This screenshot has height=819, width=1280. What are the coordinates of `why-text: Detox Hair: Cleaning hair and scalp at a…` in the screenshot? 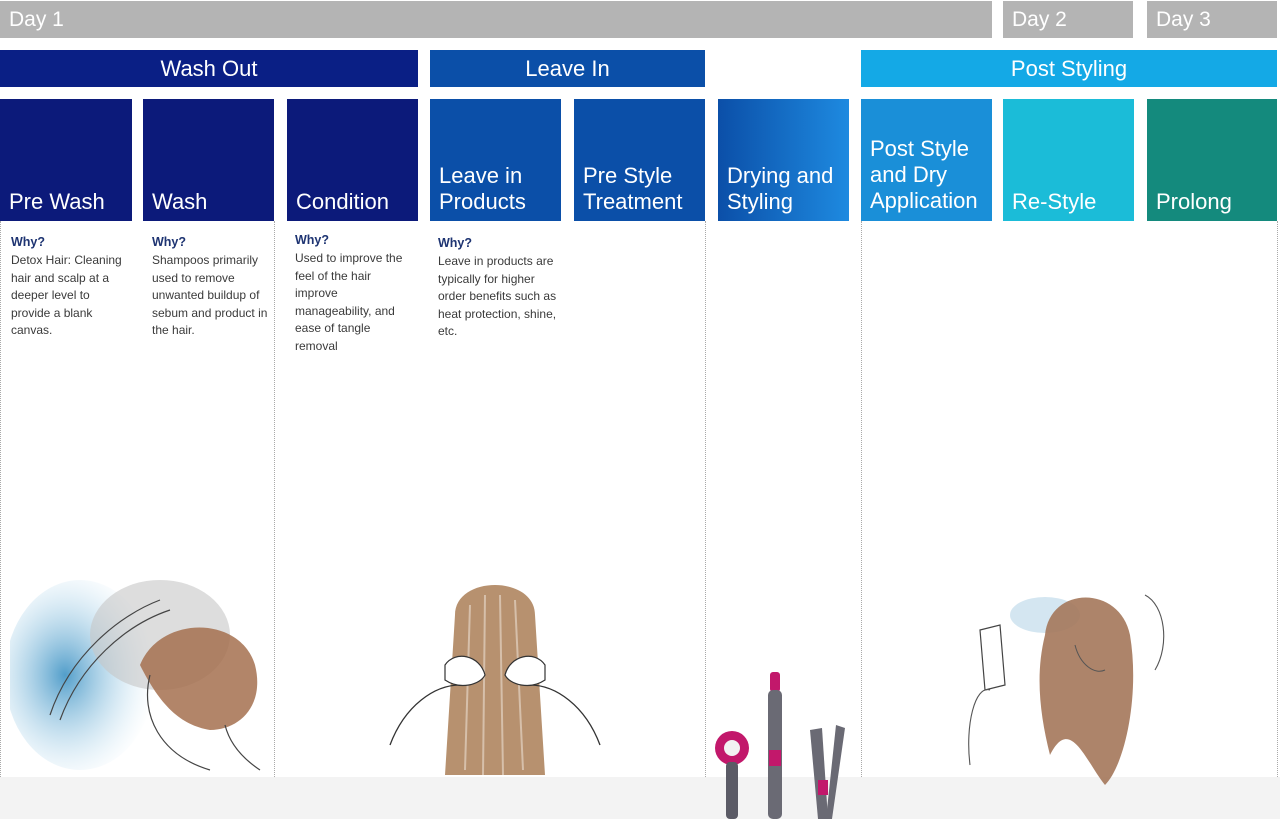 It's located at (66, 295).